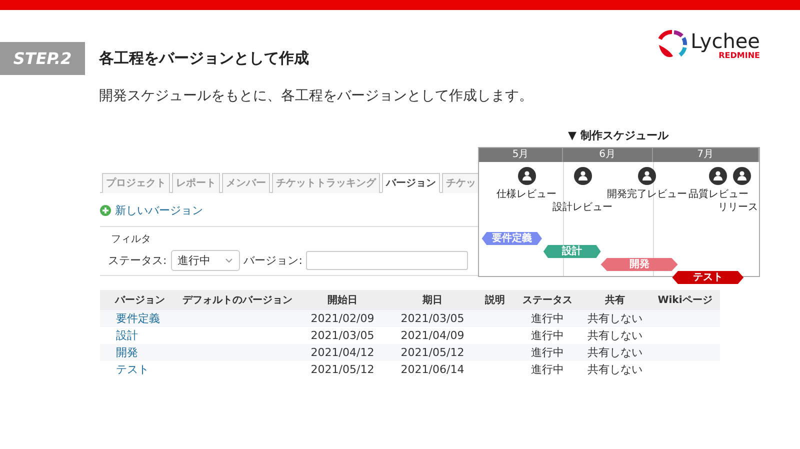 The image size is (800, 449). I want to click on slide-subtitle: 開発スケジュールをもとに、各工程をバージョンとして作成します。, so click(316, 96).